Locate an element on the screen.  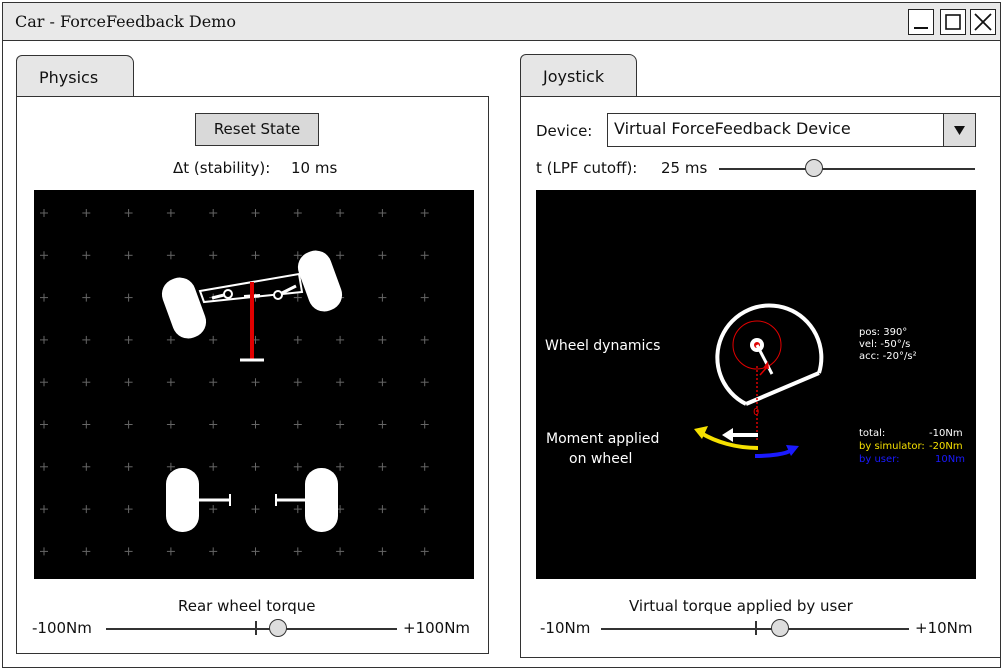
total-value: -10Nm is located at coordinates (946, 433).